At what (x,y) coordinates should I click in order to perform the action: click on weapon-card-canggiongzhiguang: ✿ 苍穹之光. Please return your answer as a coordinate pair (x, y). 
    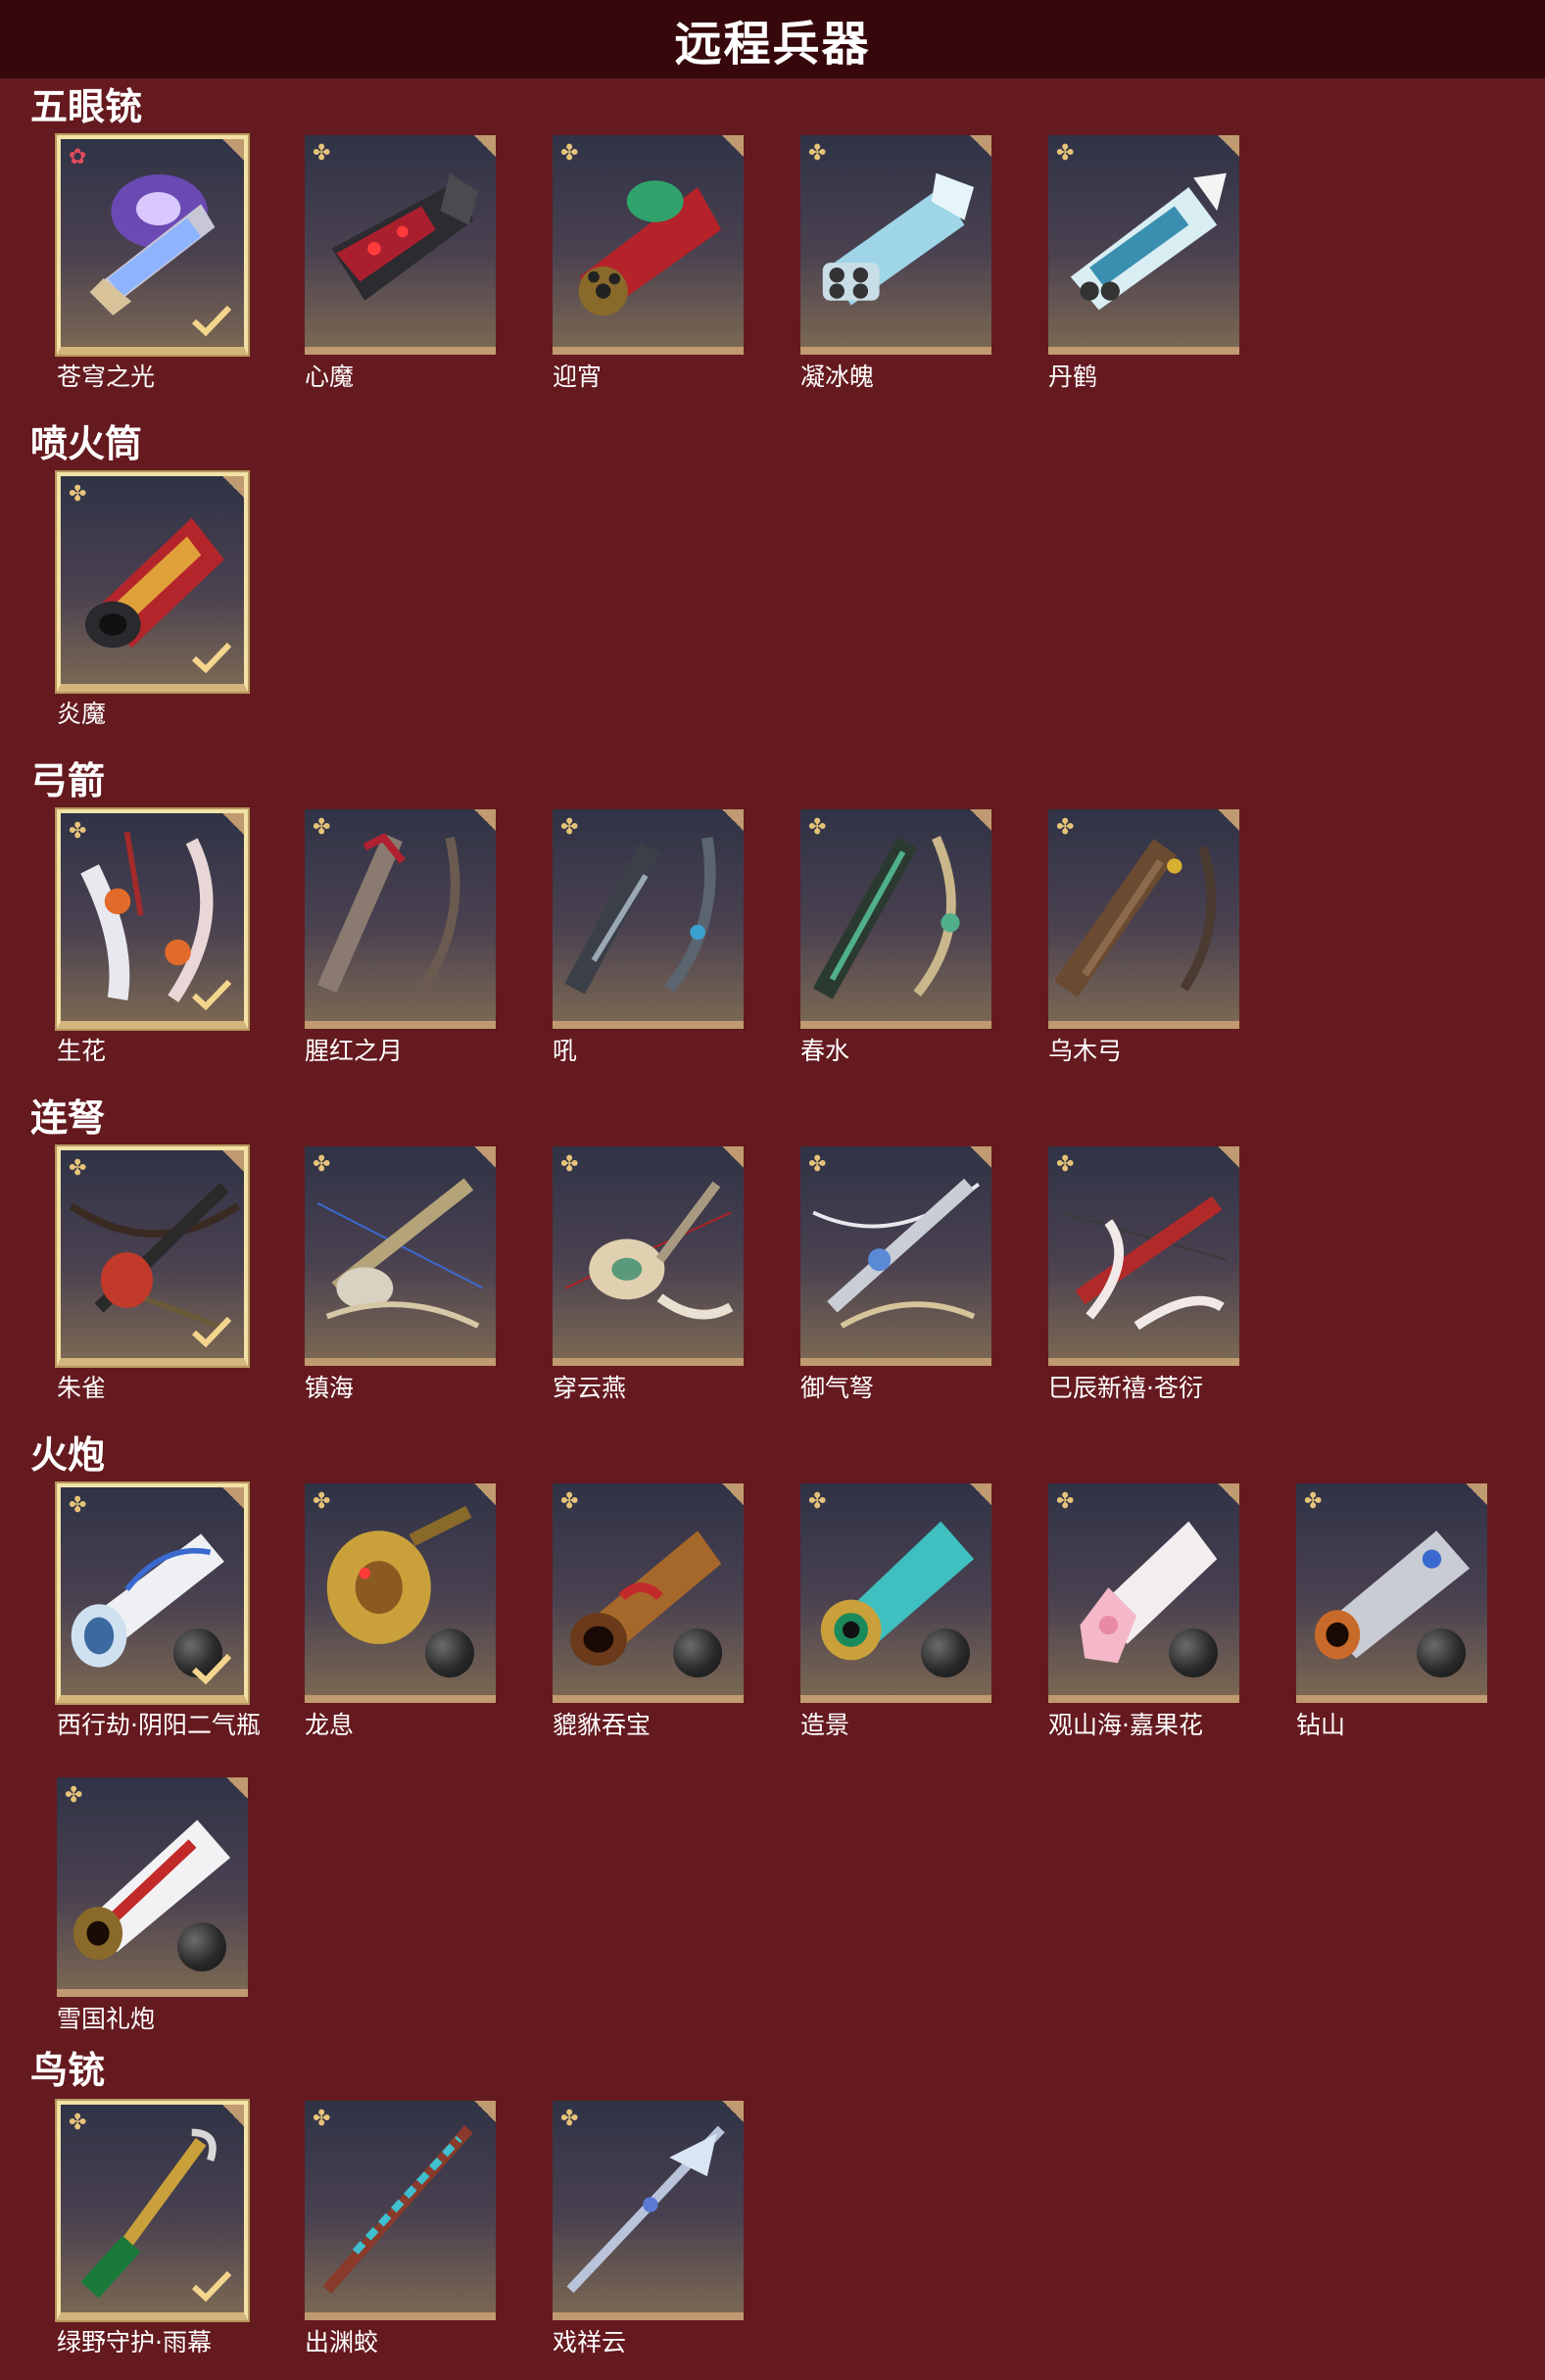
    Looking at the image, I should click on (152, 262).